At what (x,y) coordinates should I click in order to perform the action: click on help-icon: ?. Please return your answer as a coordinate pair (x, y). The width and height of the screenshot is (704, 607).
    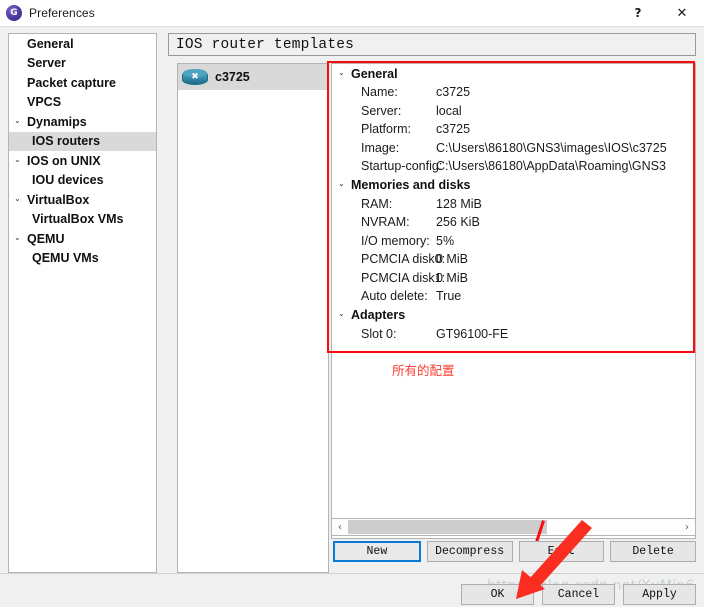
    Looking at the image, I should click on (638, 13).